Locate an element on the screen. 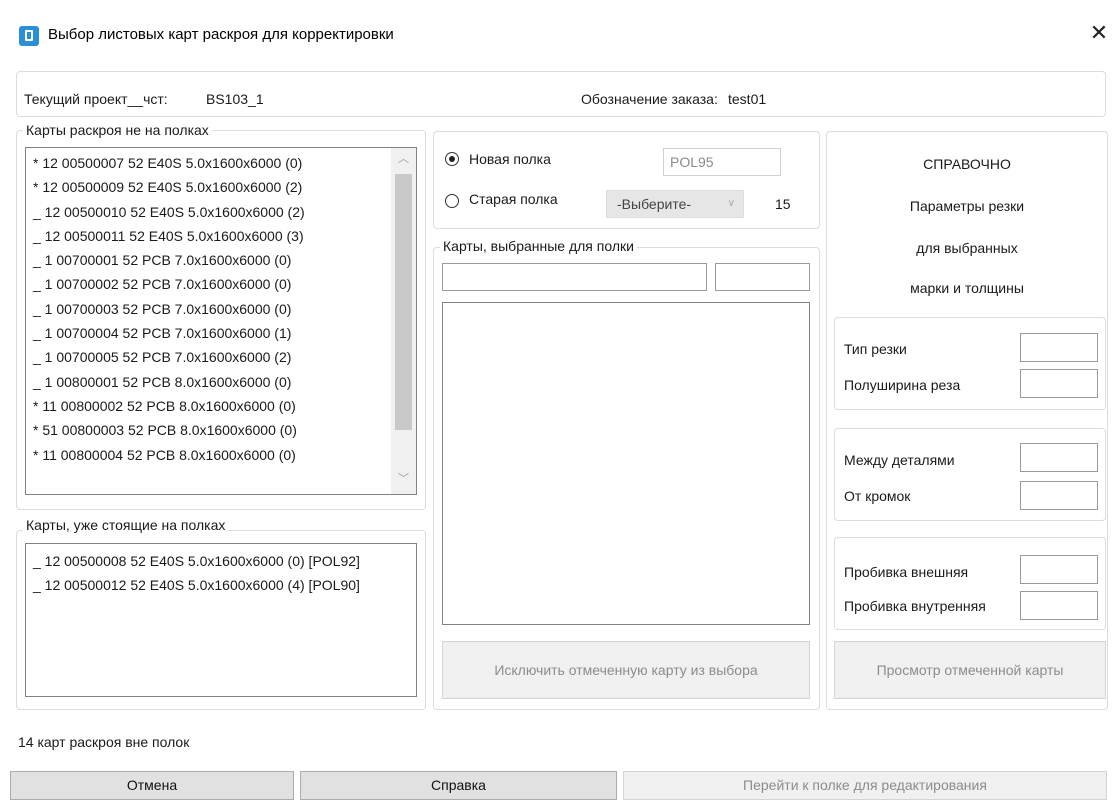 The image size is (1120, 803). list-item: _ 12 00500011 52 E40S 5.0x1600x6000 (3) is located at coordinates (210, 236).